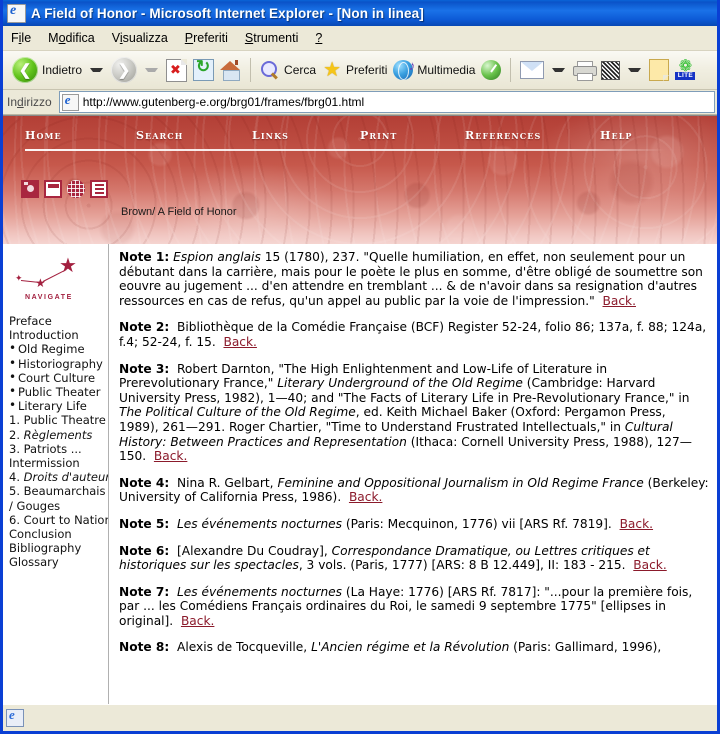 The image size is (720, 734). What do you see at coordinates (360, 717) in the screenshot?
I see `status-bar` at bounding box center [360, 717].